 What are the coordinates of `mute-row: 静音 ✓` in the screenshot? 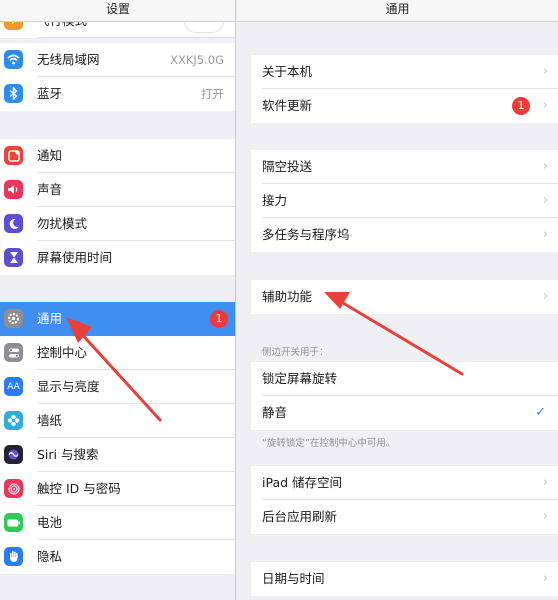 It's located at (404, 413).